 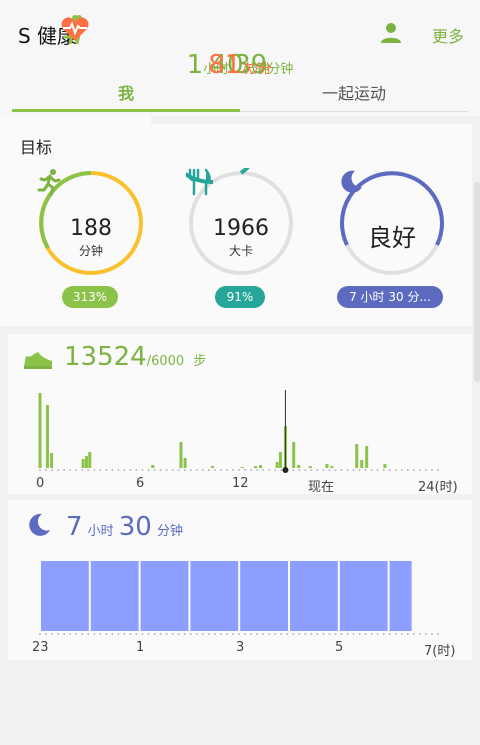 I want to click on activity-percent-badge: 313%, so click(x=90, y=297).